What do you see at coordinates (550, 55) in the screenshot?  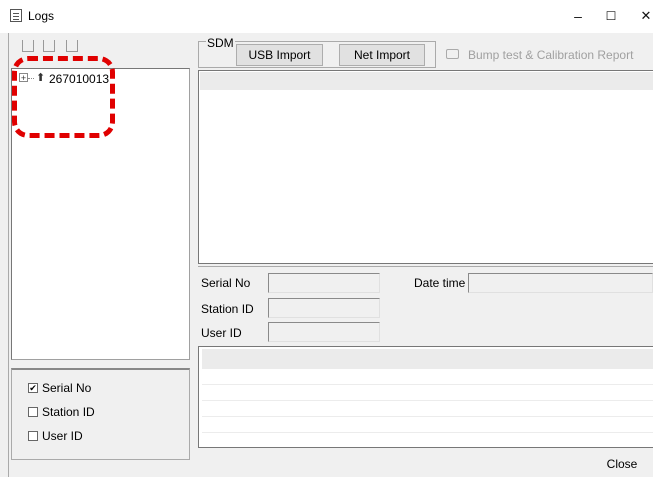 I see `bump-test-report-button: Bump test & Calibration Report` at bounding box center [550, 55].